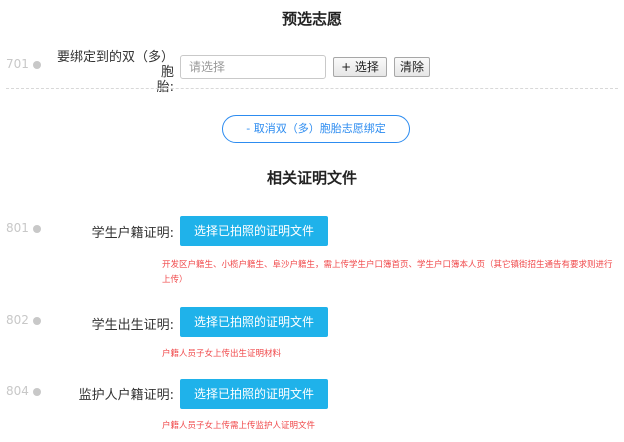 The width and height of the screenshot is (624, 442). Describe the element at coordinates (132, 325) in the screenshot. I see `document-label: 学生出生证明:` at that location.